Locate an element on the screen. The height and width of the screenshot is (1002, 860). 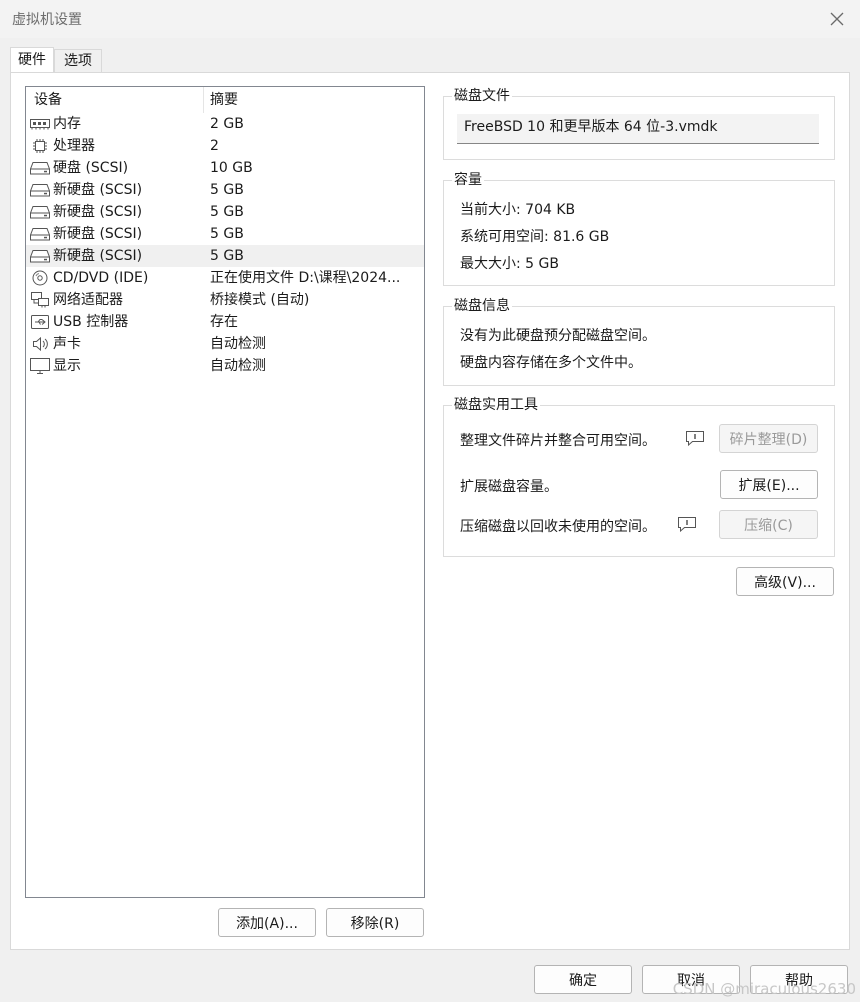
device-row-display: 显示 自动检测 is located at coordinates (225, 366).